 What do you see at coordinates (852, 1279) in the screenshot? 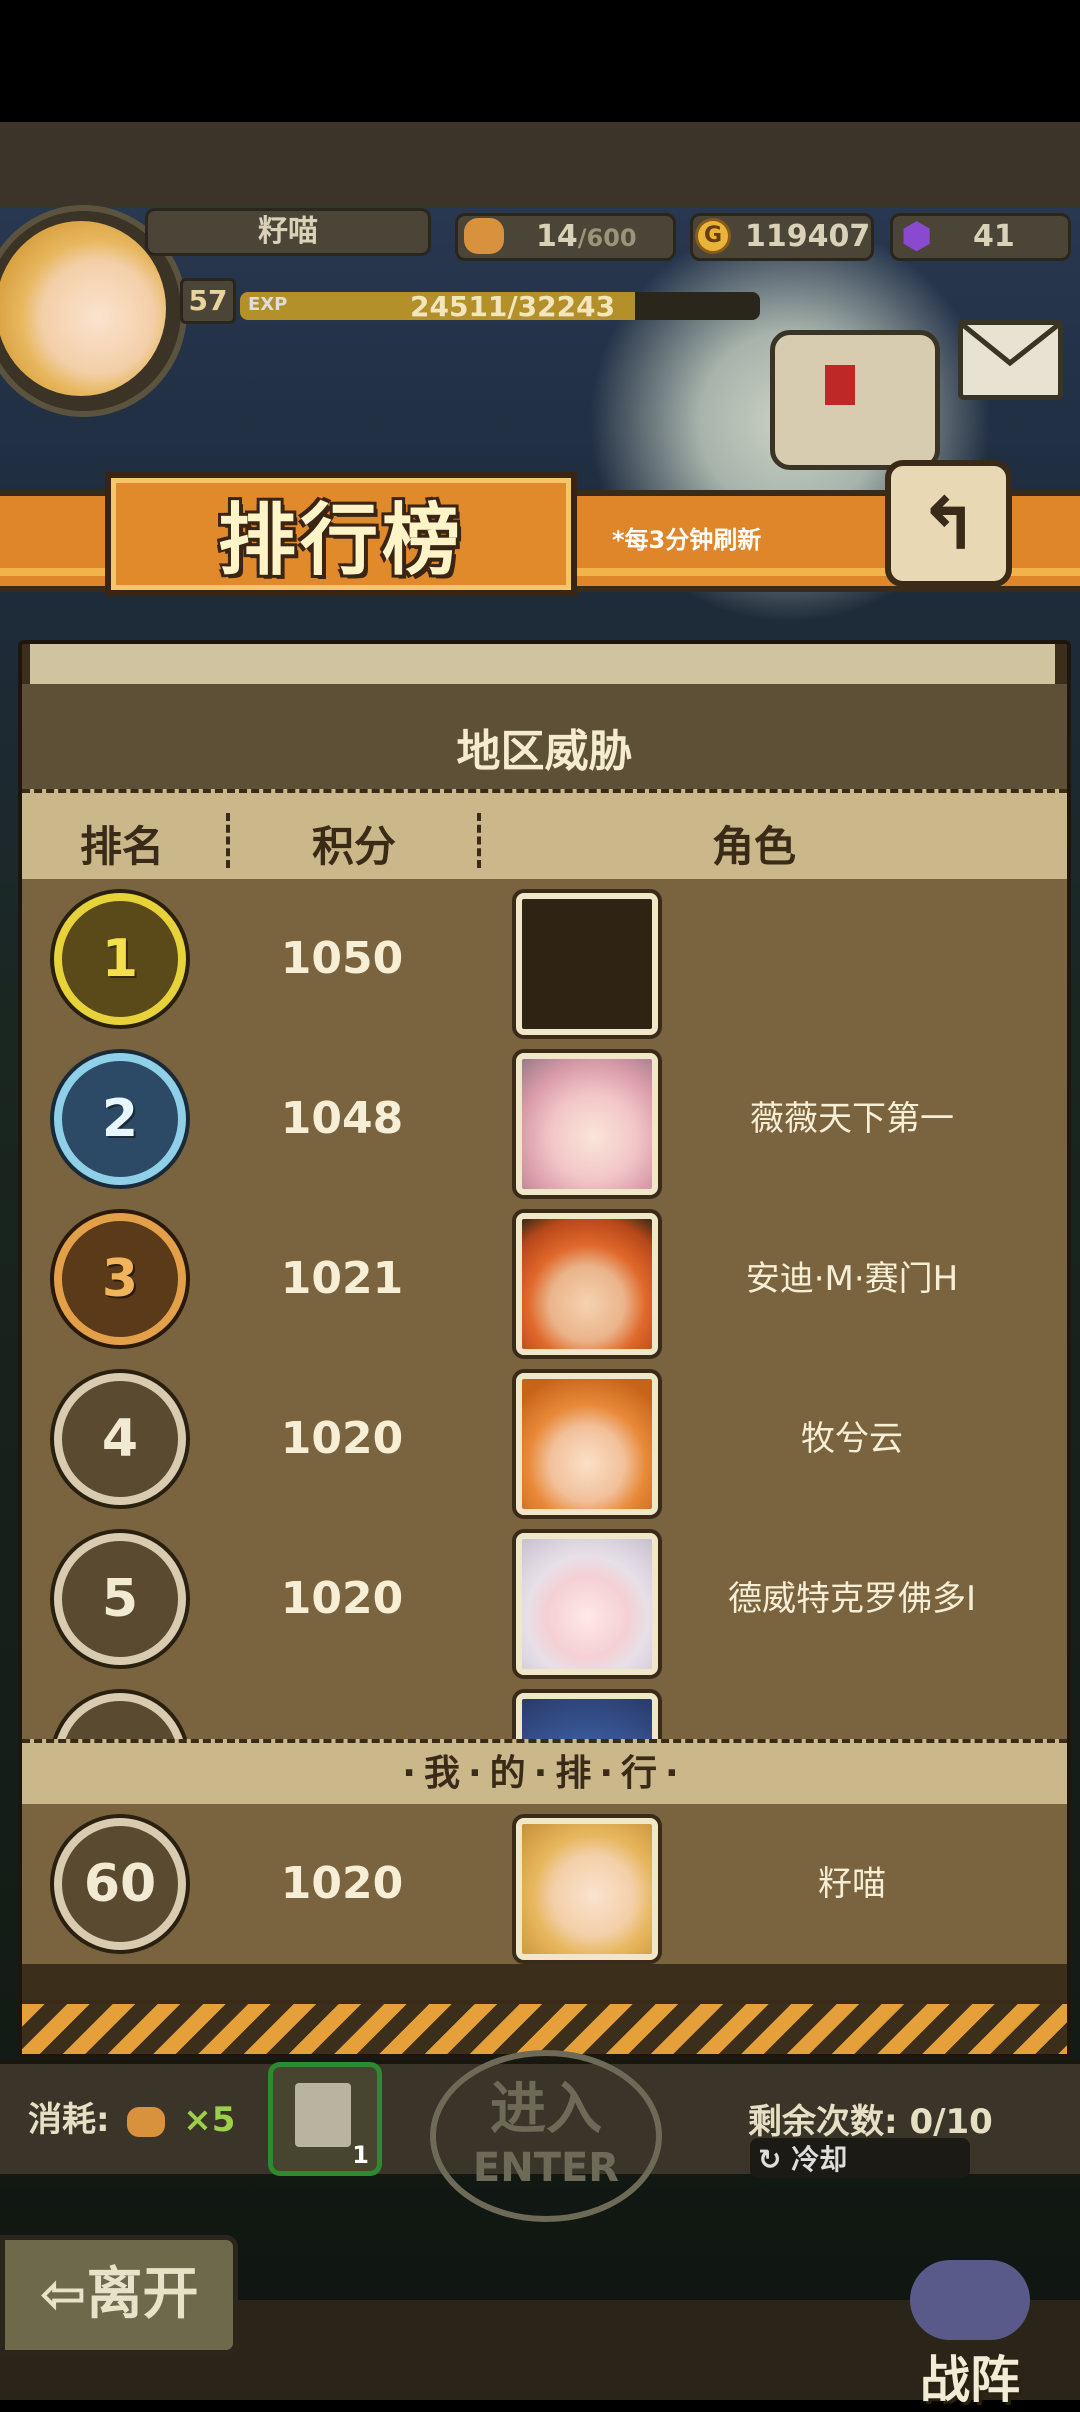
I see `row-player-name: 安迪·M·赛门H` at bounding box center [852, 1279].